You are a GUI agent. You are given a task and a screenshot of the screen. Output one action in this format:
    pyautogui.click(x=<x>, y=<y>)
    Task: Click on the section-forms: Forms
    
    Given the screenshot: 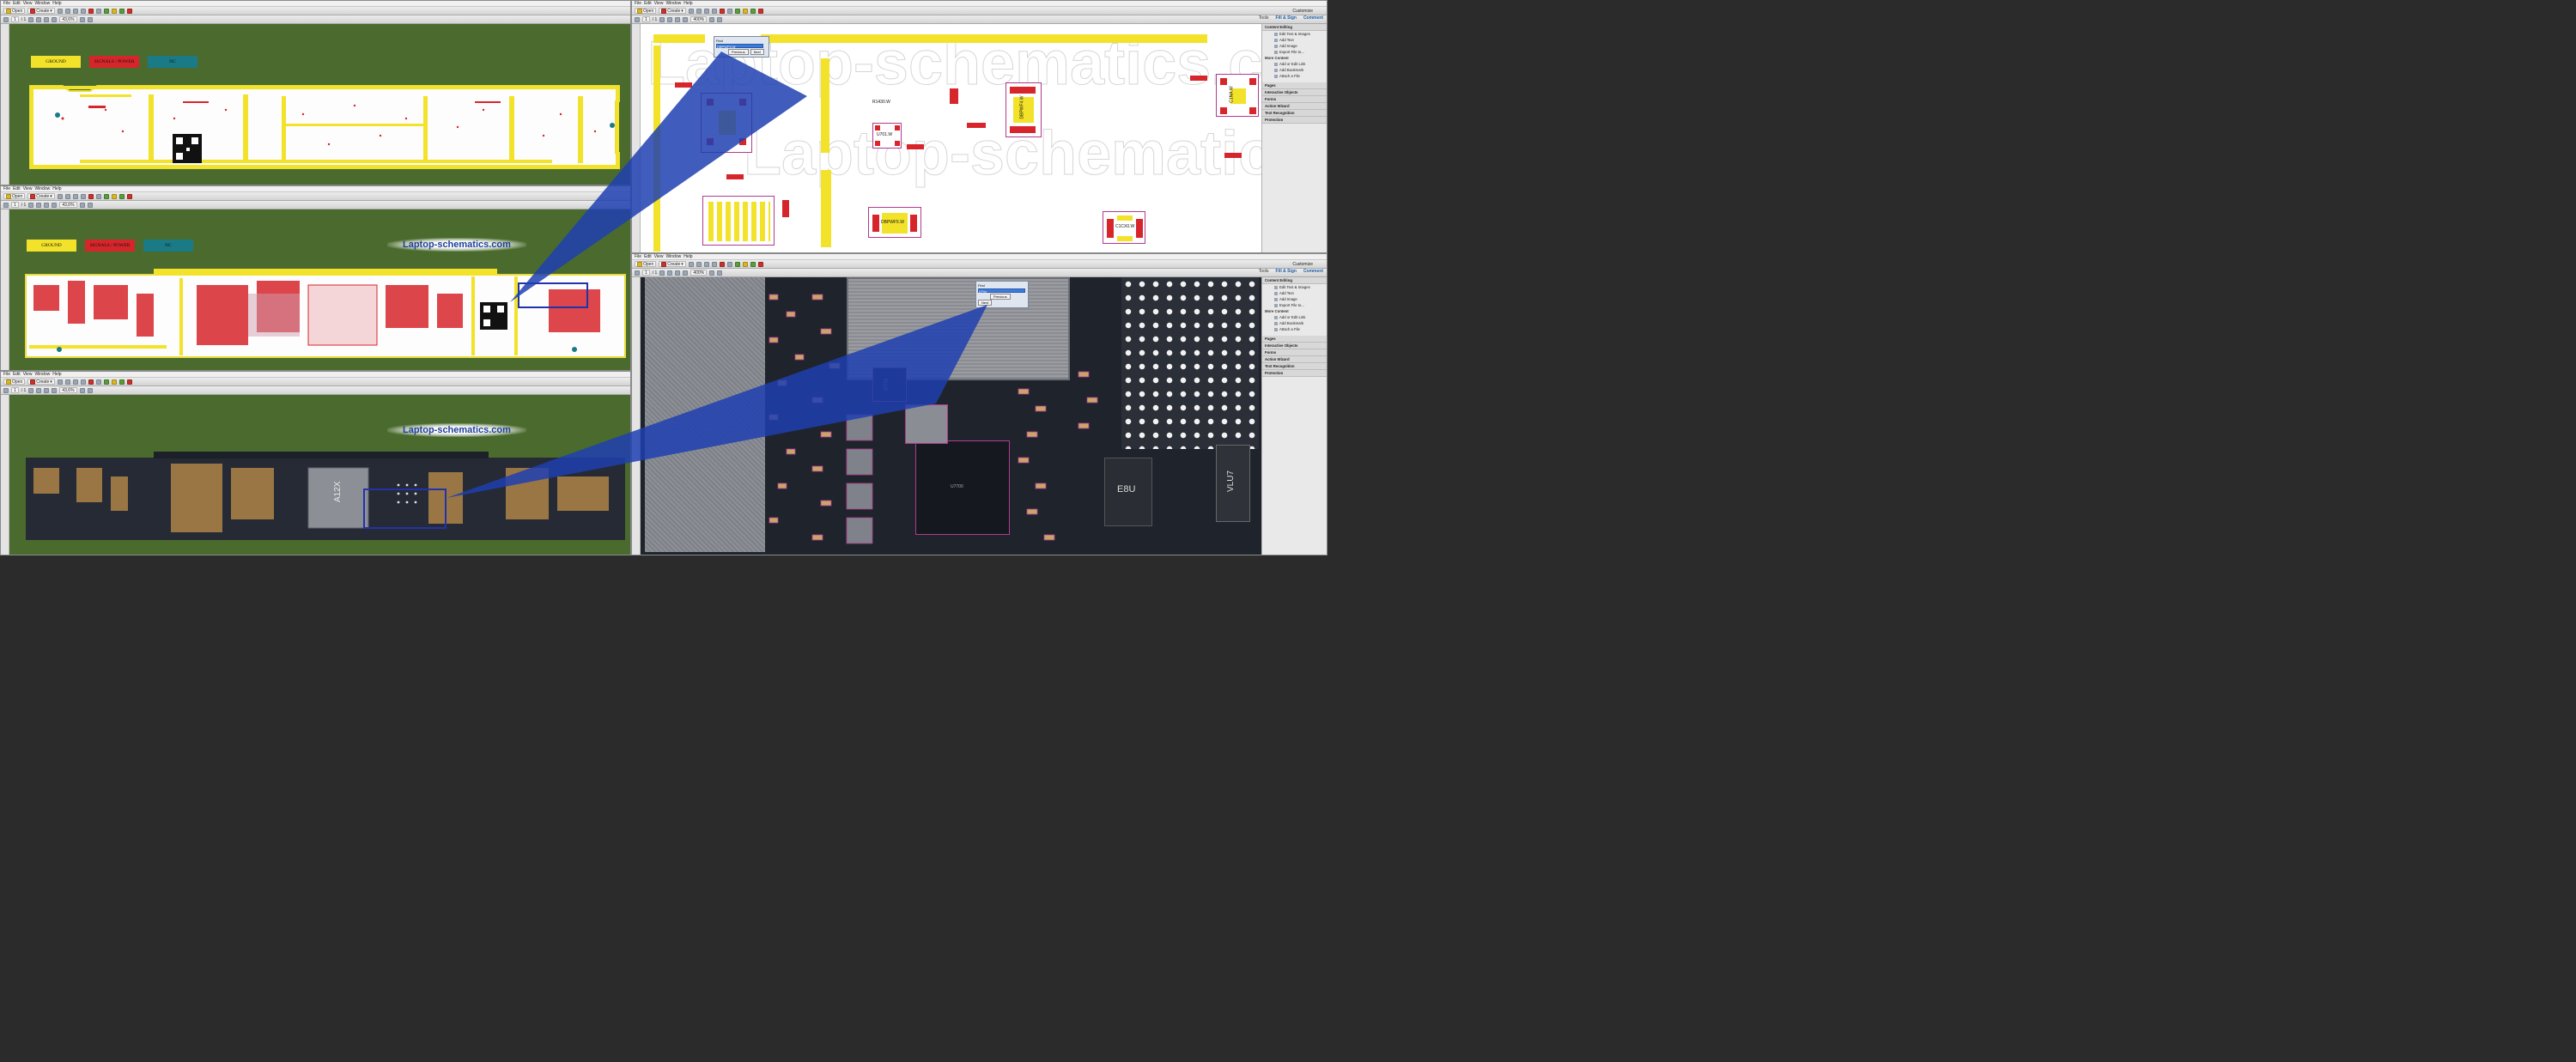 What is the action you would take?
    pyautogui.click(x=1294, y=100)
    